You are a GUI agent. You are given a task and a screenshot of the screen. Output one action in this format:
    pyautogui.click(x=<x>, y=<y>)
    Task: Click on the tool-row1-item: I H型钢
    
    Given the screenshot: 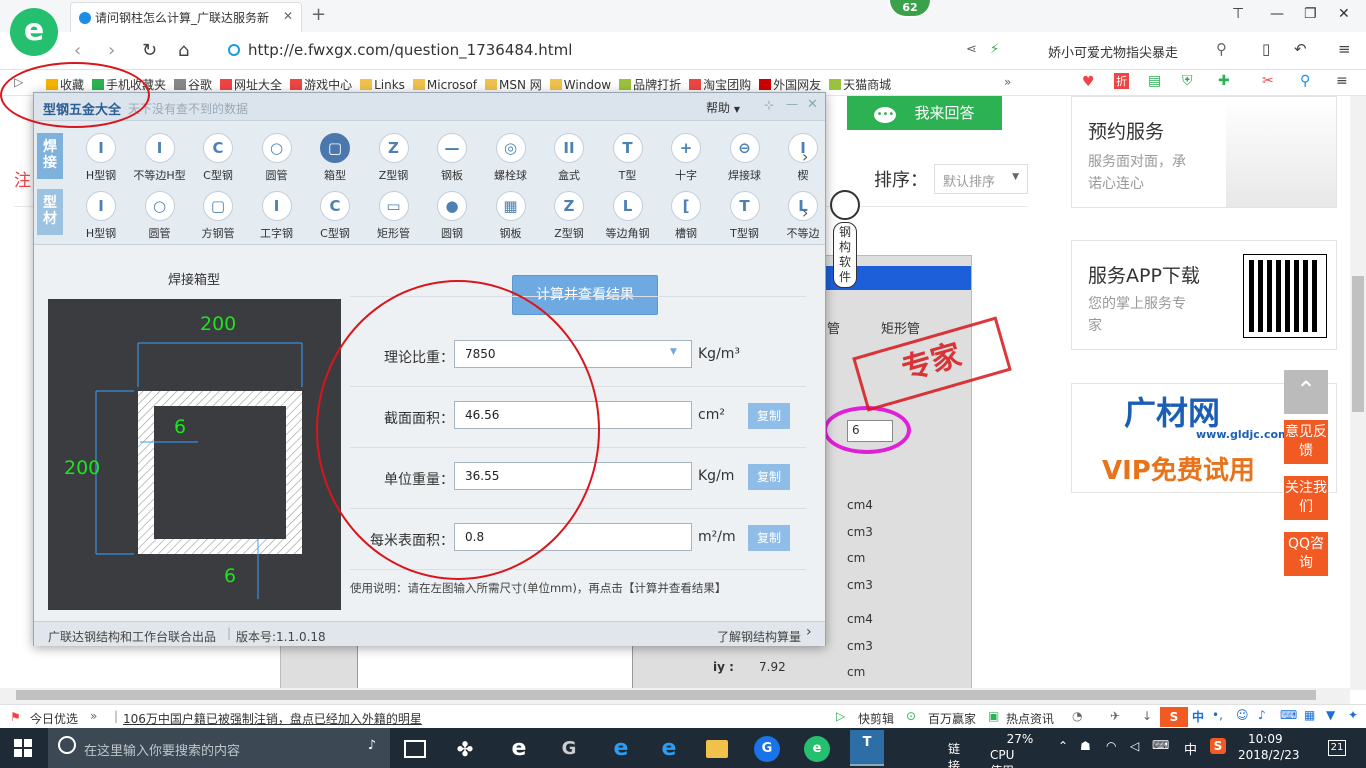 What is the action you would take?
    pyautogui.click(x=101, y=158)
    